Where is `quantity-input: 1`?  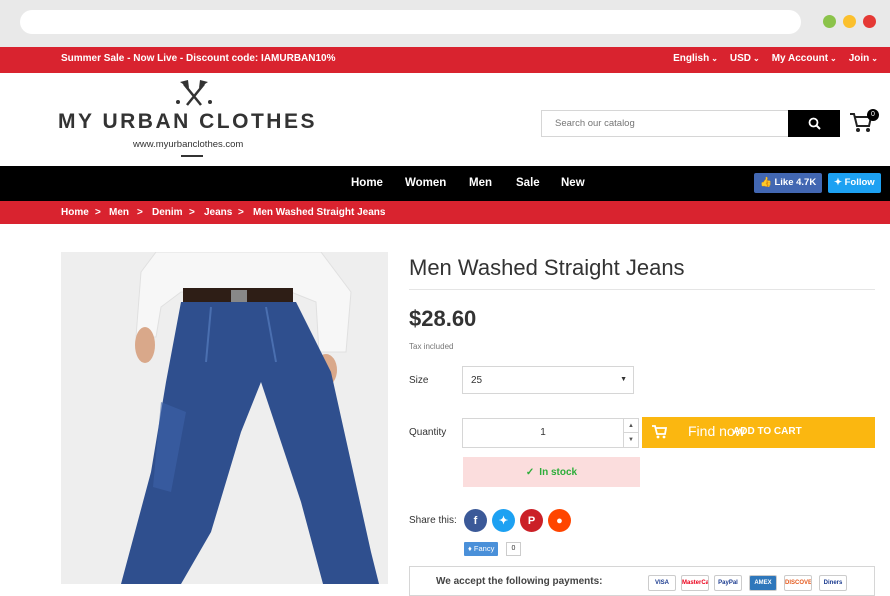
quantity-input: 1 is located at coordinates (543, 433).